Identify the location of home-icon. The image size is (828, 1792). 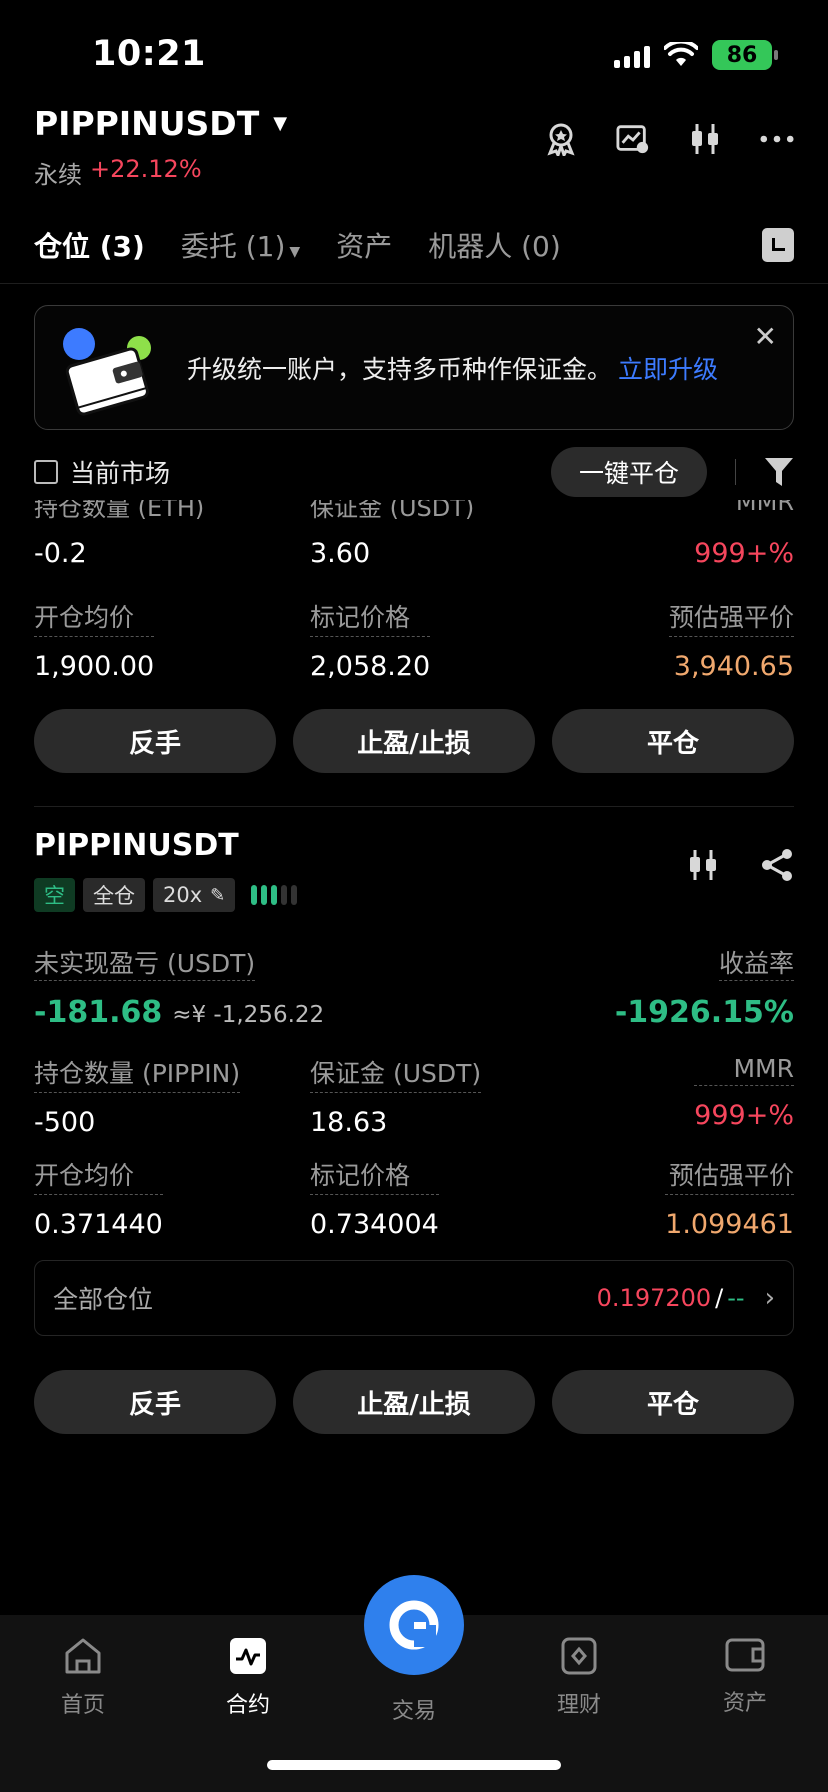
(83, 1656).